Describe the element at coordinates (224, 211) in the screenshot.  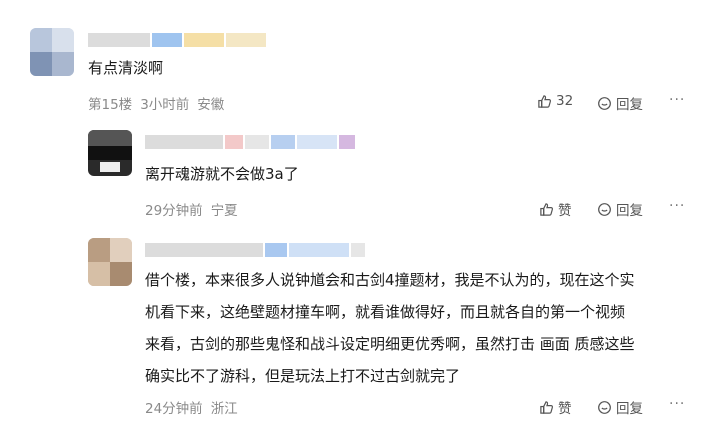
I see `comment-location: 宁夏` at that location.